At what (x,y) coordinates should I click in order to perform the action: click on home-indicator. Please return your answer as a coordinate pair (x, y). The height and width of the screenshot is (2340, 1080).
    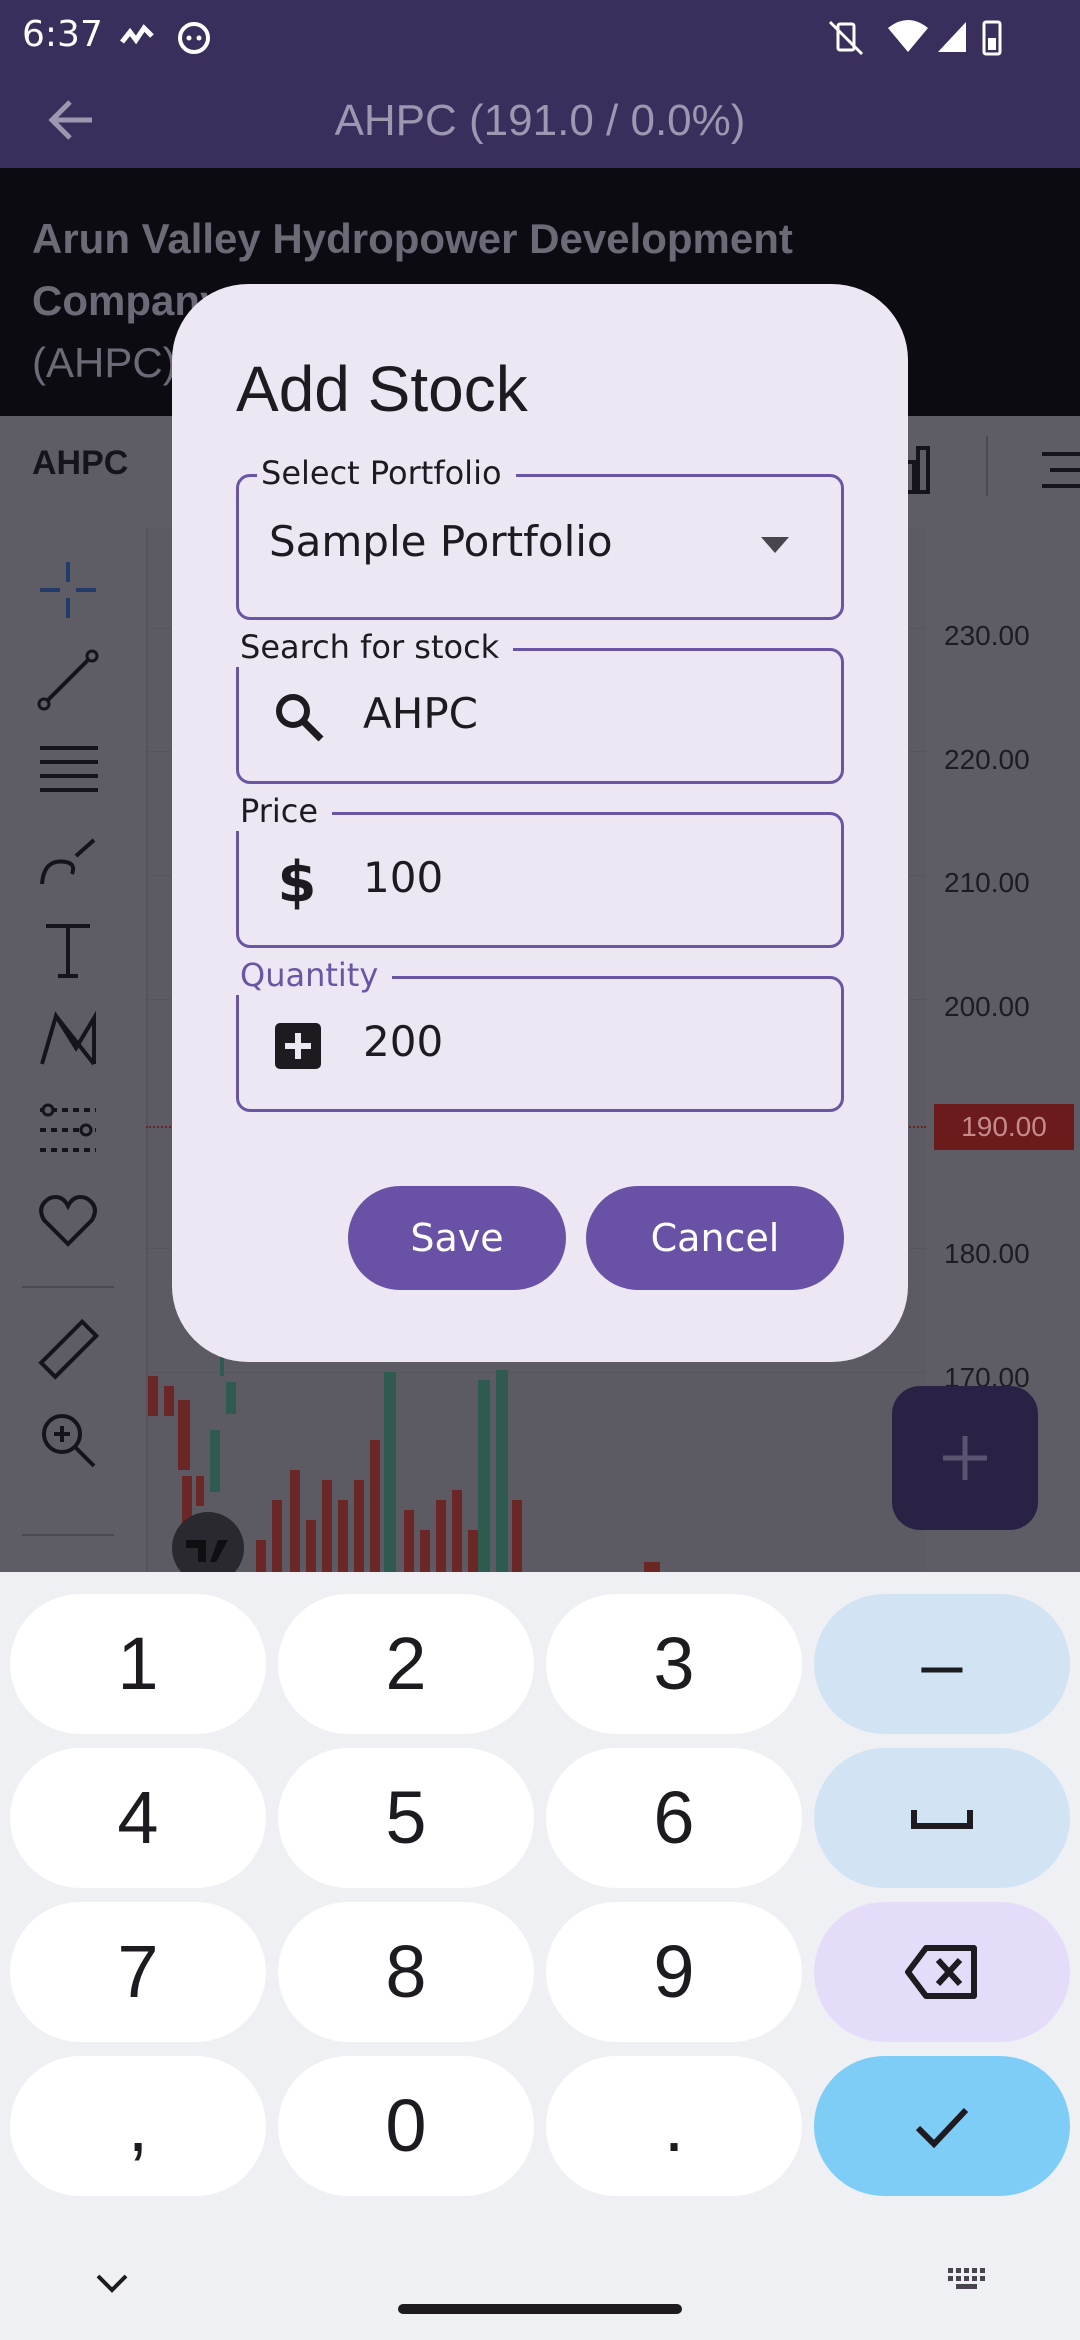
    Looking at the image, I should click on (540, 2309).